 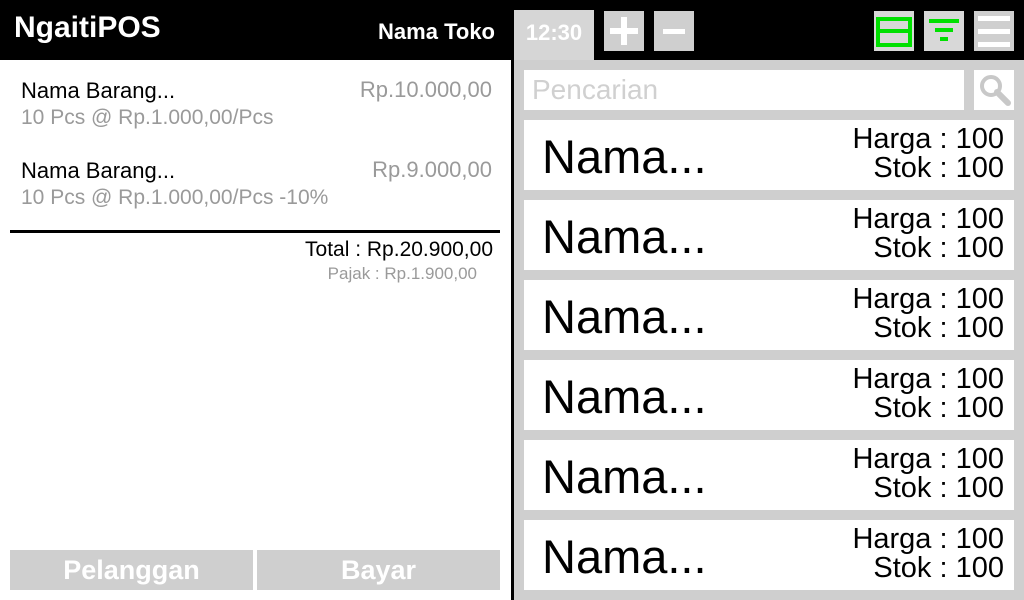 I want to click on print-button, so click(x=894, y=31).